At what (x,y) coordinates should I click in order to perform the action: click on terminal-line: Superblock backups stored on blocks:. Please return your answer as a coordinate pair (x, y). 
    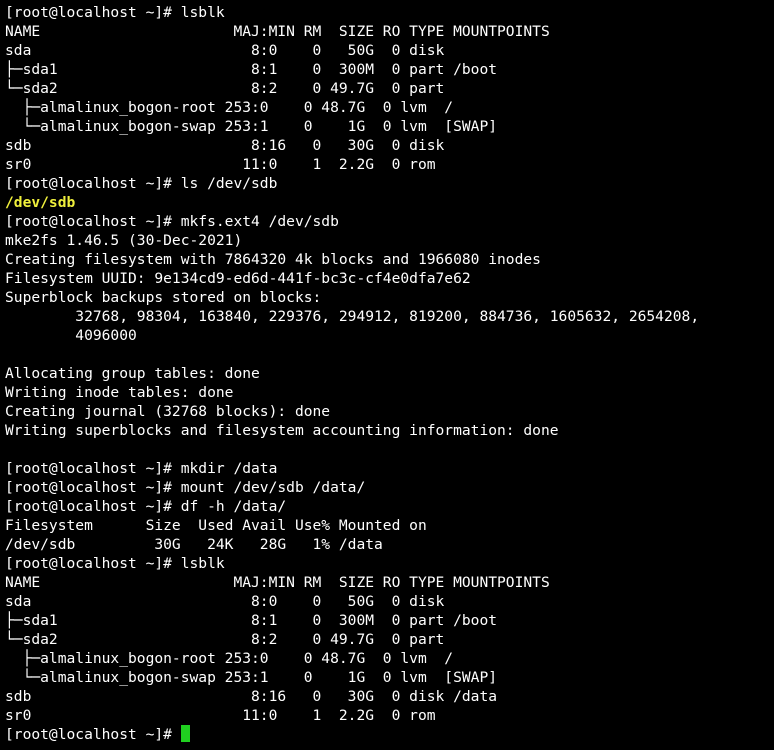
    Looking at the image, I should click on (163, 297).